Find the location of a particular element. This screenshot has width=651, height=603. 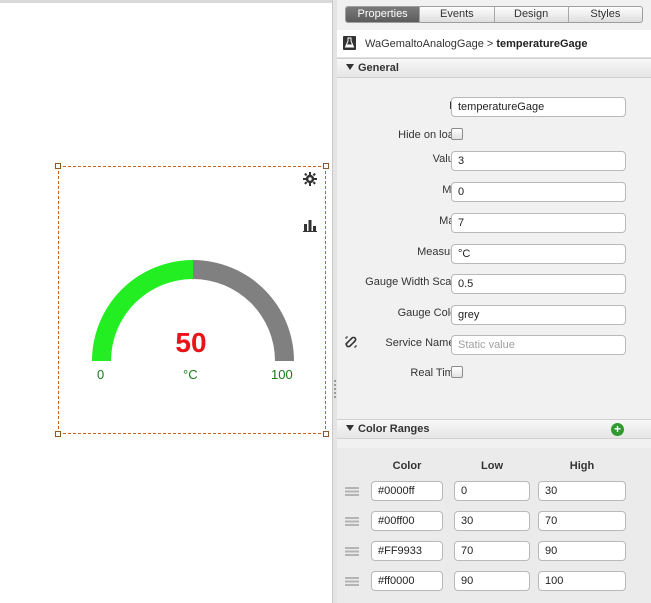

gauge-color-field: grey is located at coordinates (538, 315).